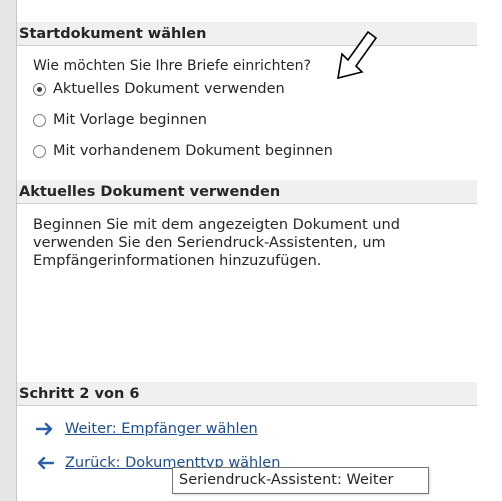 This screenshot has height=501, width=502. Describe the element at coordinates (44, 429) in the screenshot. I see `arrow-right-icon` at that location.